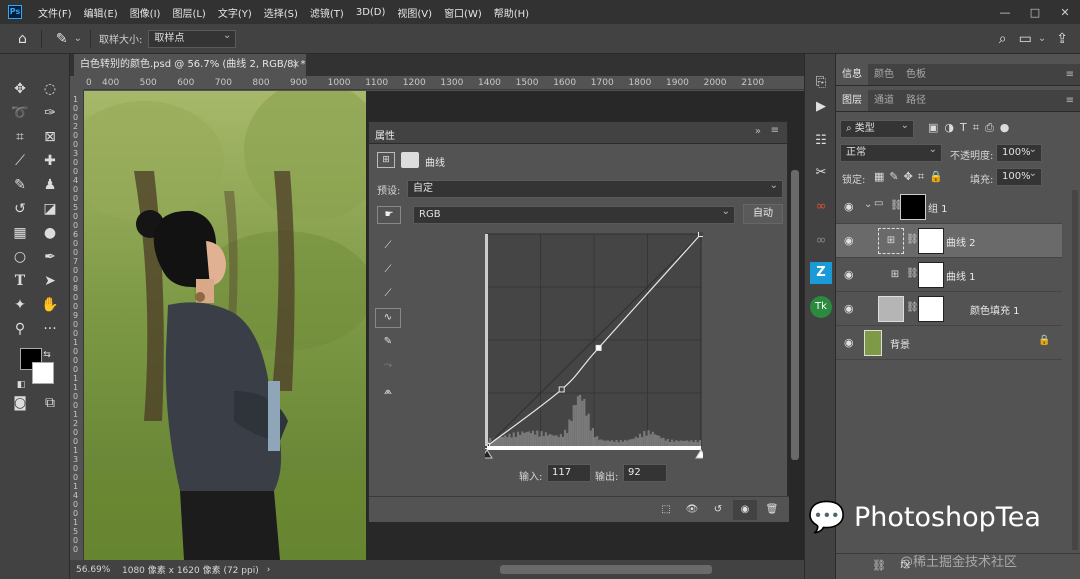 This screenshot has height=579, width=1080. What do you see at coordinates (718, 510) in the screenshot?
I see `reset-icon: ↺` at bounding box center [718, 510].